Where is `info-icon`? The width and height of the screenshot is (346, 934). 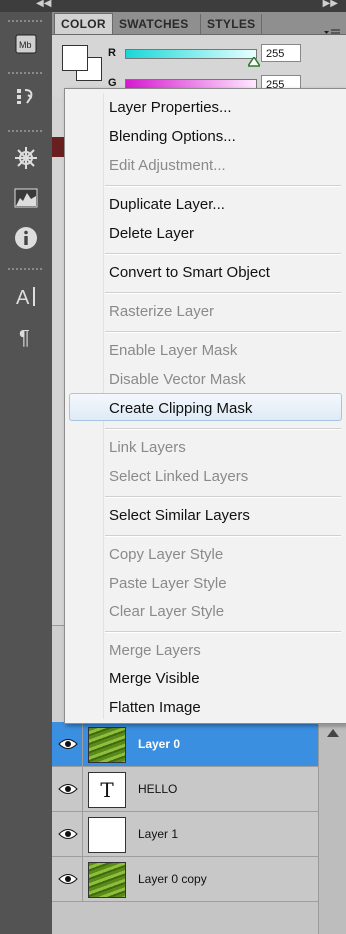 info-icon is located at coordinates (26, 238).